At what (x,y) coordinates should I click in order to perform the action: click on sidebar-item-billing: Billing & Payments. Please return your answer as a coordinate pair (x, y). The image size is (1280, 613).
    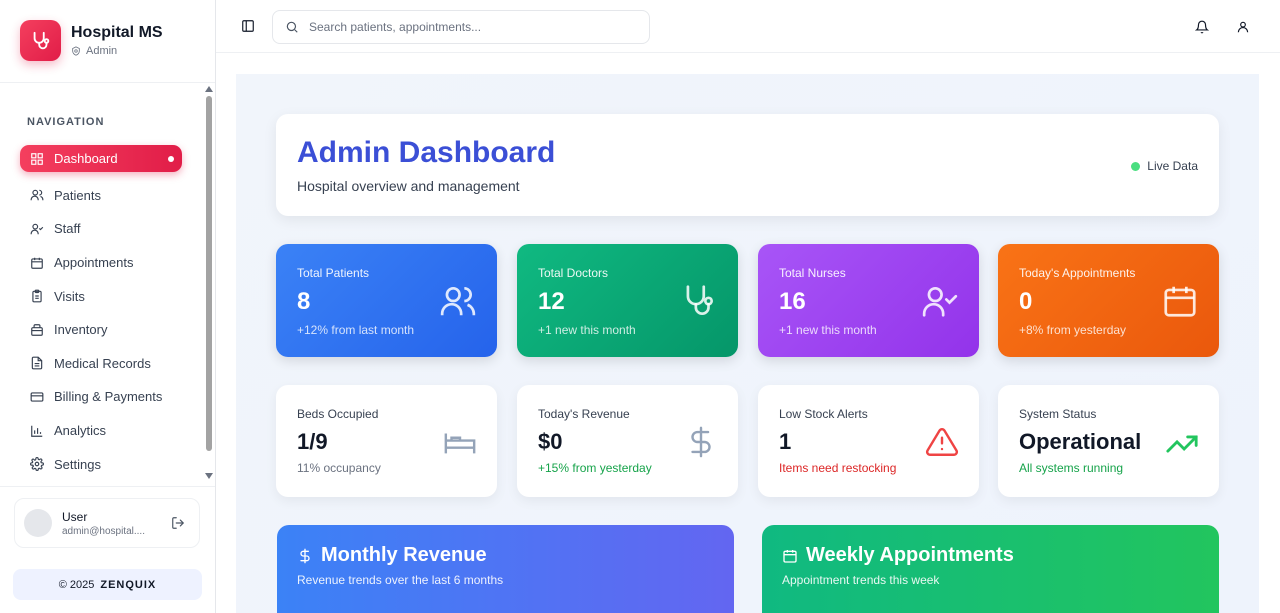
    Looking at the image, I should click on (101, 397).